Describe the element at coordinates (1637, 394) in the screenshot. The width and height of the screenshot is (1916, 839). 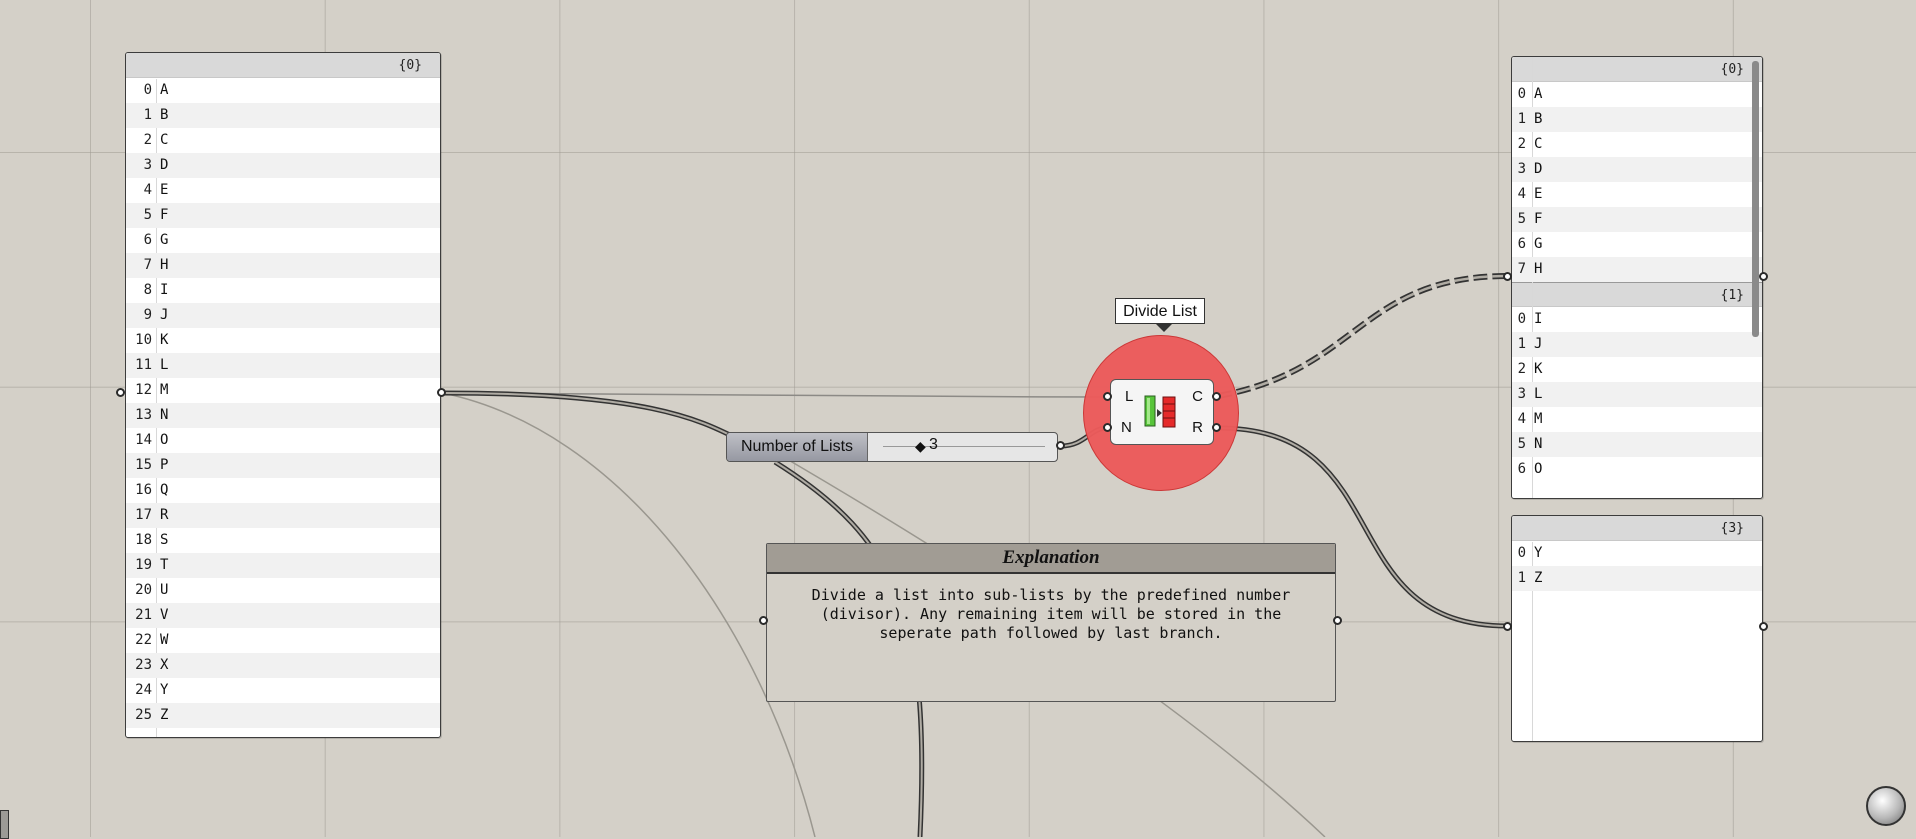
I see `list-item: 3L` at that location.